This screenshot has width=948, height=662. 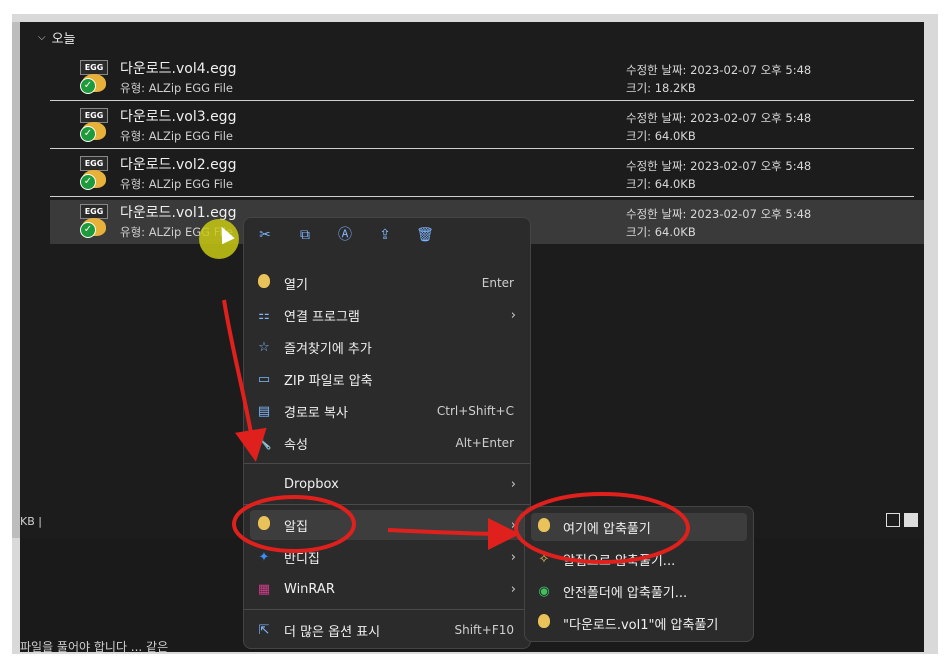 I want to click on details-view-icon, so click(x=893, y=520).